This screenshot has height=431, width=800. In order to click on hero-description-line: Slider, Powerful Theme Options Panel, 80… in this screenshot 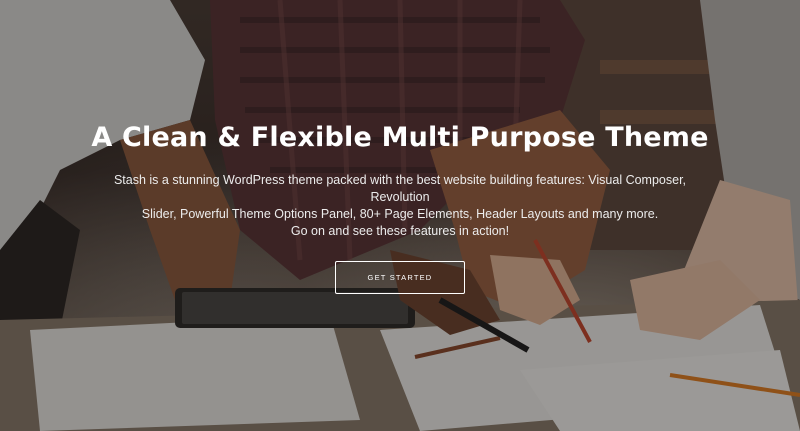, I will do `click(400, 214)`.